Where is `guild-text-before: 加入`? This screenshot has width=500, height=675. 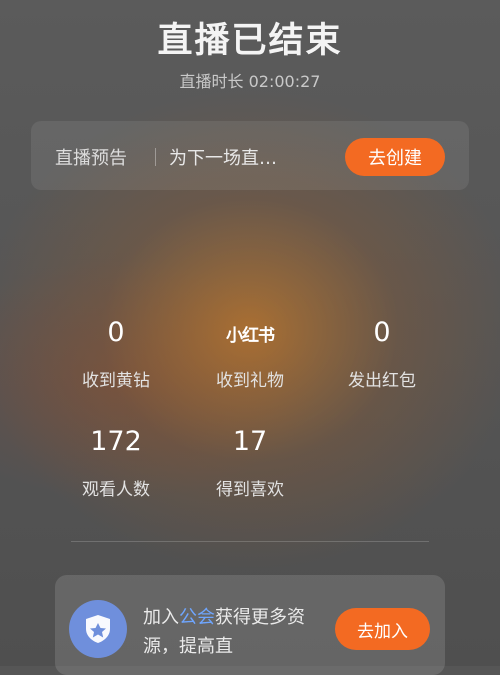 guild-text-before: 加入 is located at coordinates (161, 617).